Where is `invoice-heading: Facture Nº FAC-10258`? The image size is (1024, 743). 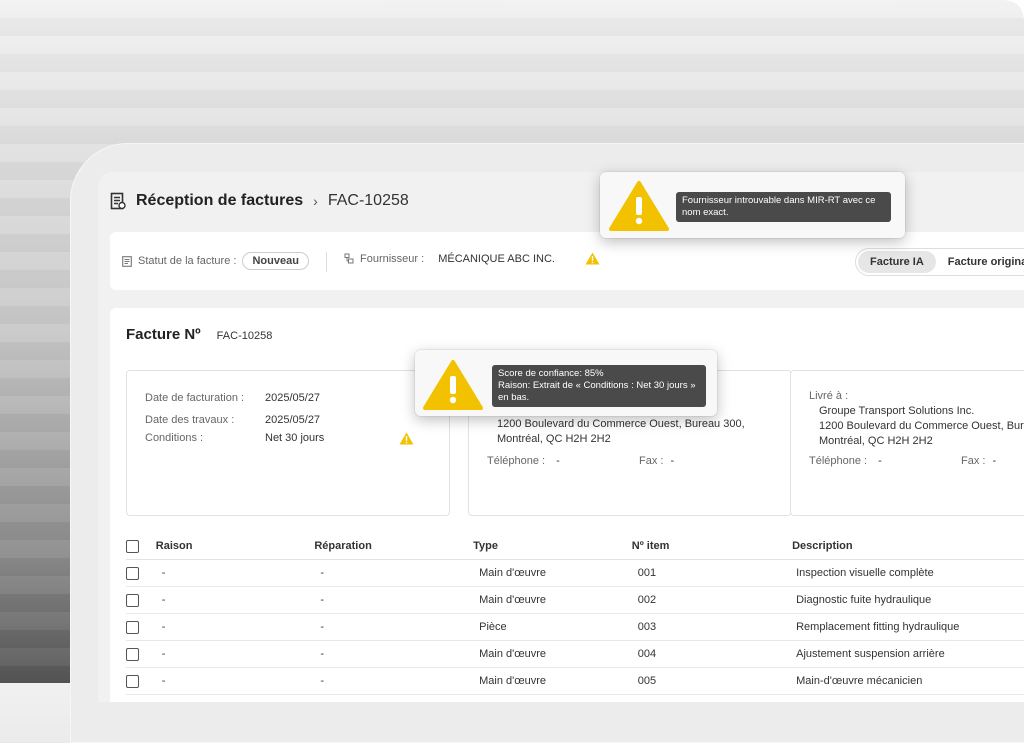 invoice-heading: Facture Nº FAC-10258 is located at coordinates (199, 334).